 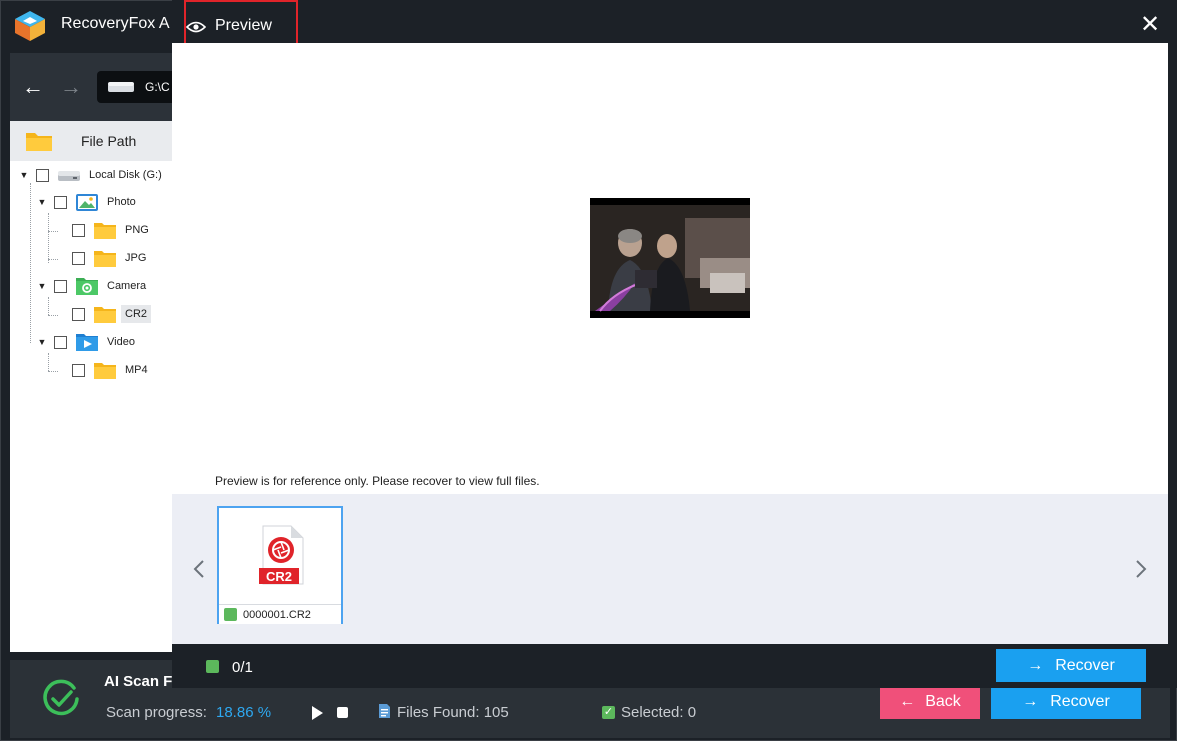 I want to click on cr2-file-icon: CR2, so click(x=281, y=555).